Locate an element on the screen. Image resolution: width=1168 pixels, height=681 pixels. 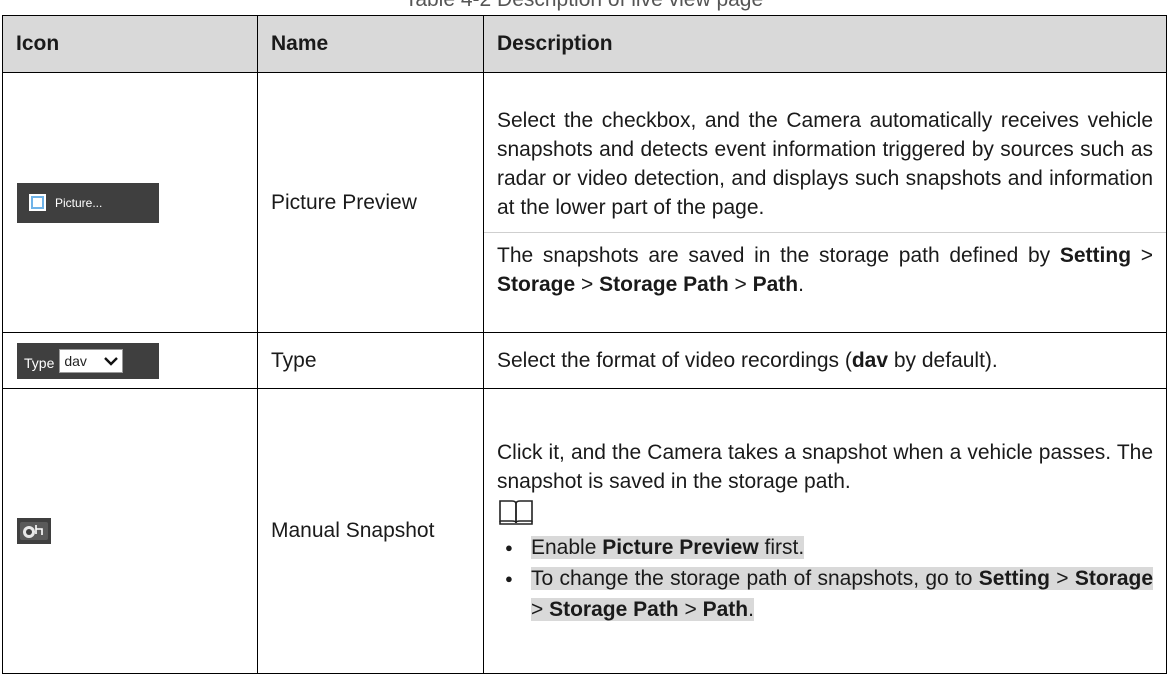
checkbox-icon is located at coordinates (37, 202).